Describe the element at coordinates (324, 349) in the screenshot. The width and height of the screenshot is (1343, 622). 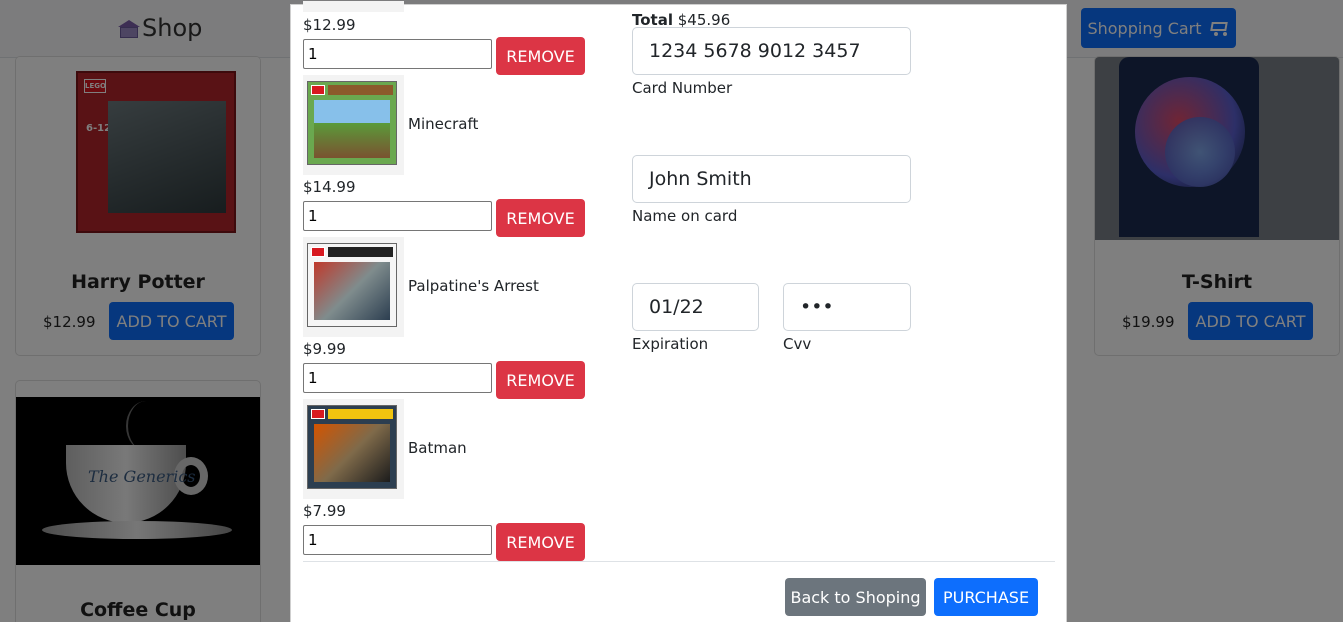
I see `cart-item-price: $9.99` at that location.